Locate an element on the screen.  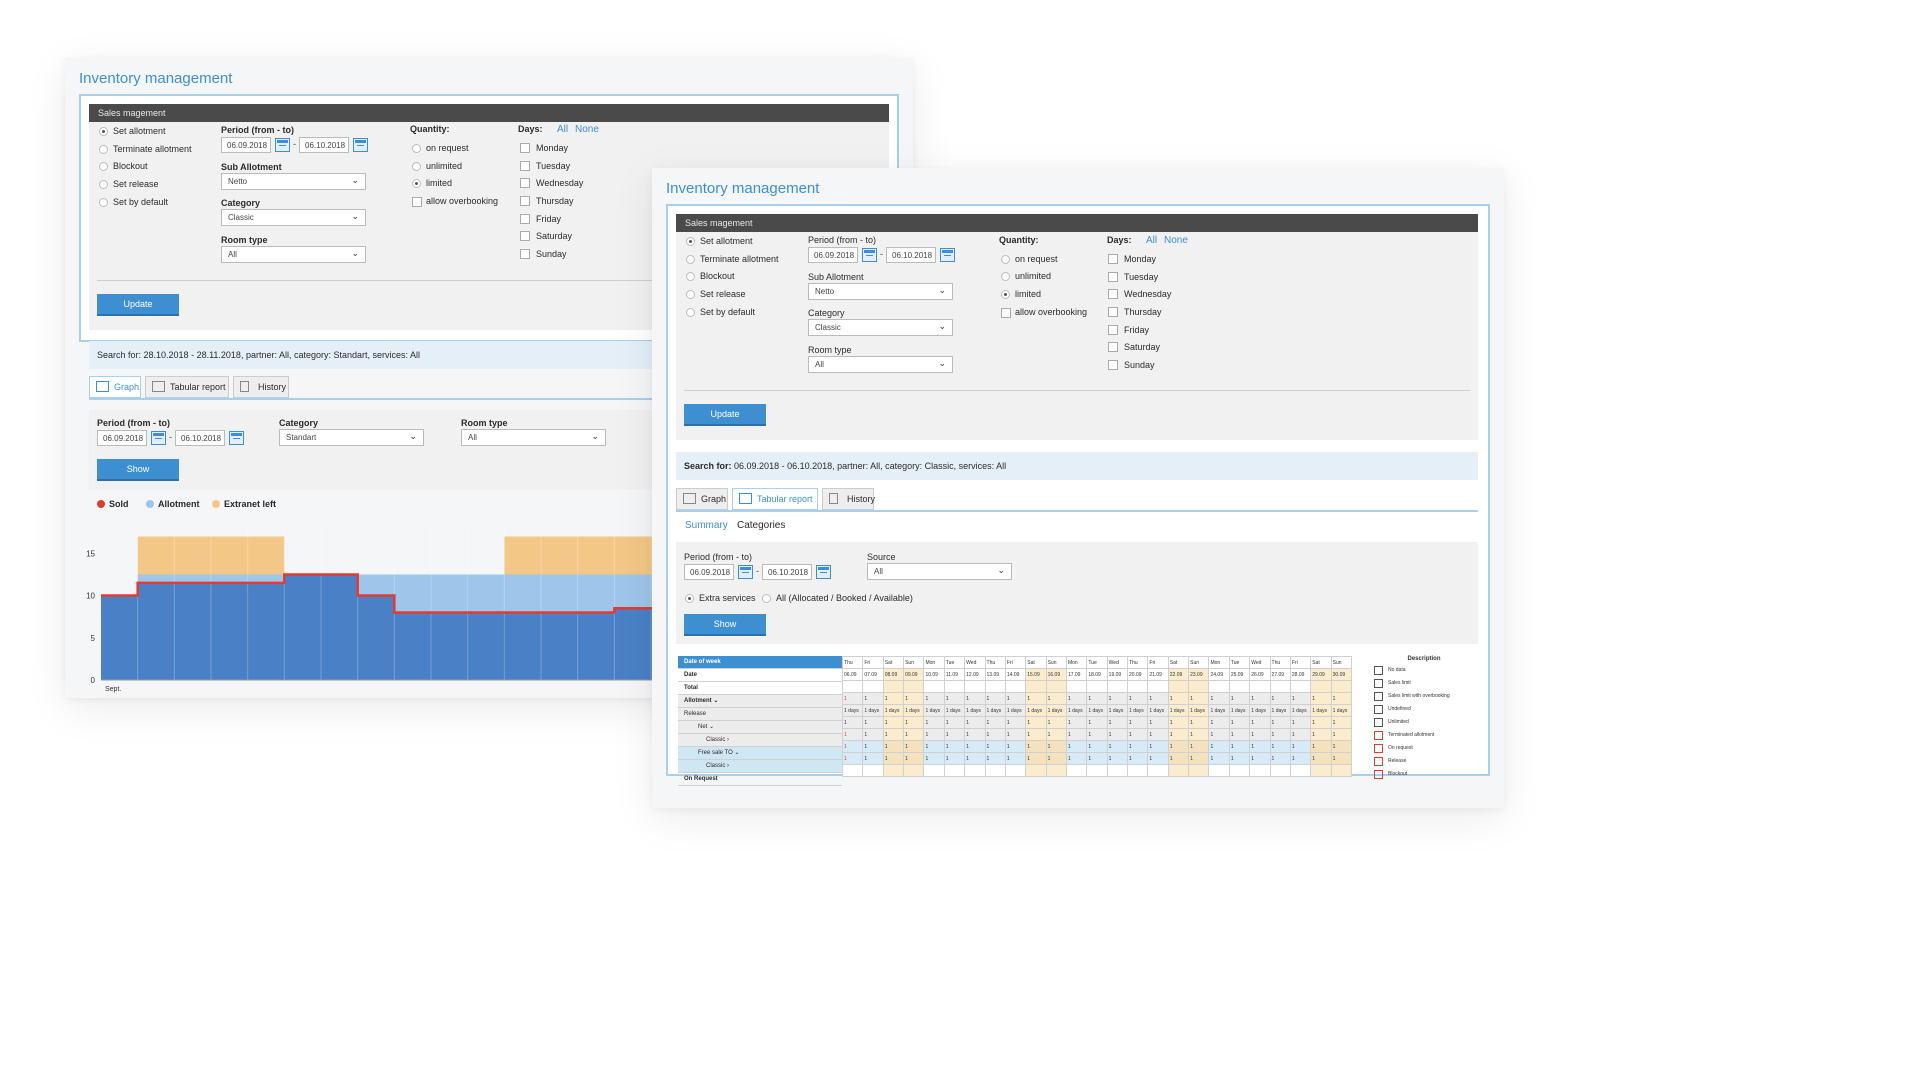
filter-period-label: Period (from - to) is located at coordinates (133, 423).